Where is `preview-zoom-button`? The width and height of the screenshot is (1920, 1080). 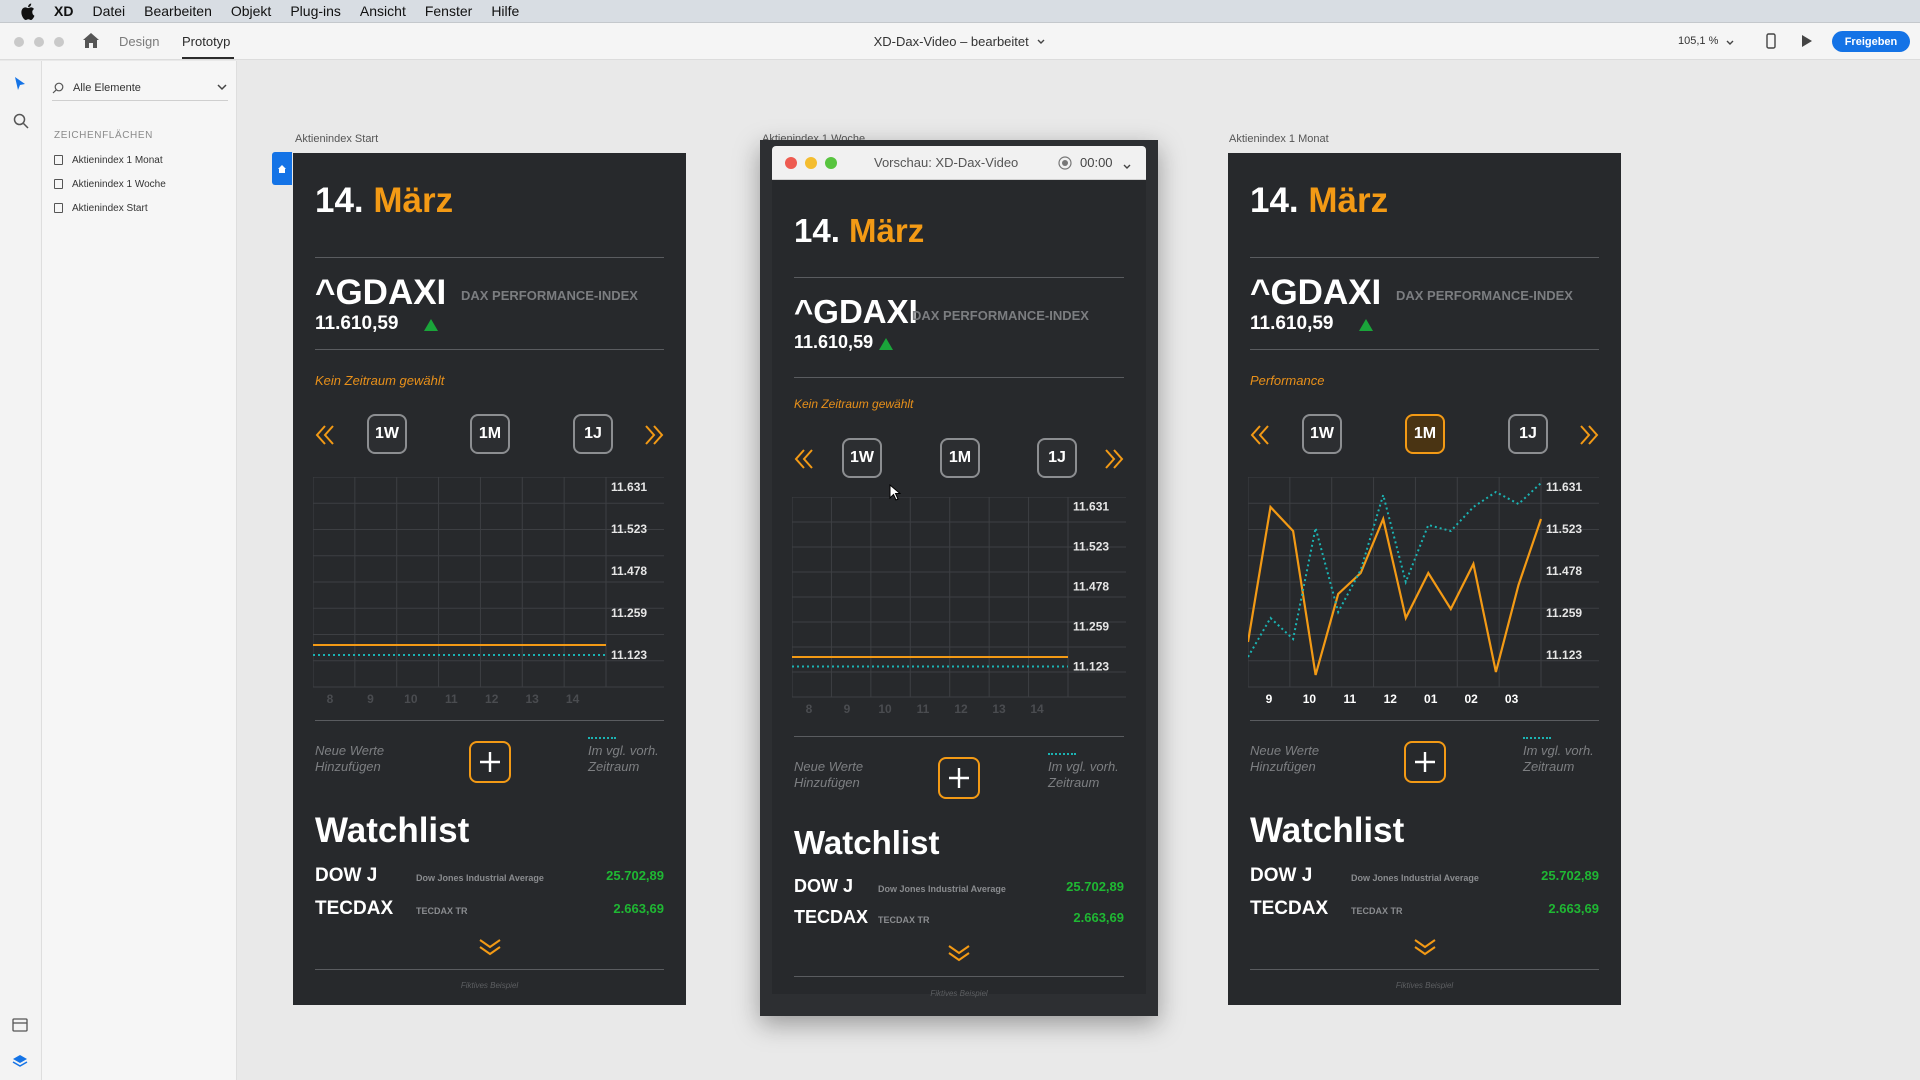
preview-zoom-button is located at coordinates (831, 163).